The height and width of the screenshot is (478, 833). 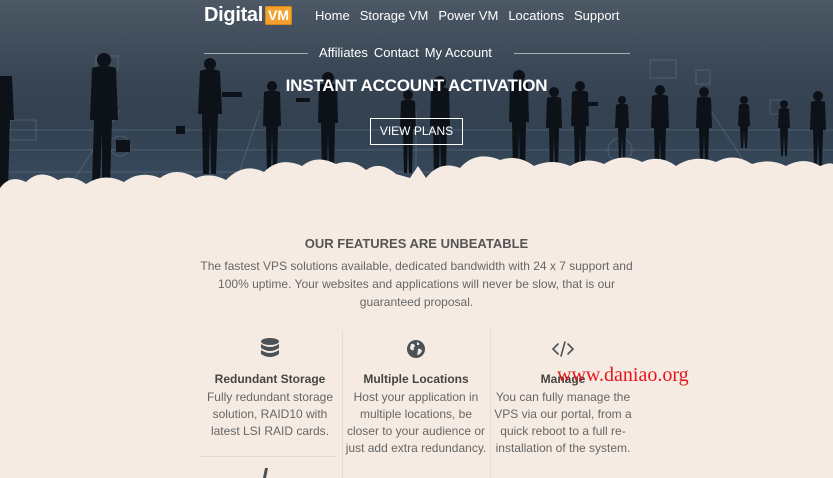 I want to click on next-feature-icon, so click(x=265, y=473).